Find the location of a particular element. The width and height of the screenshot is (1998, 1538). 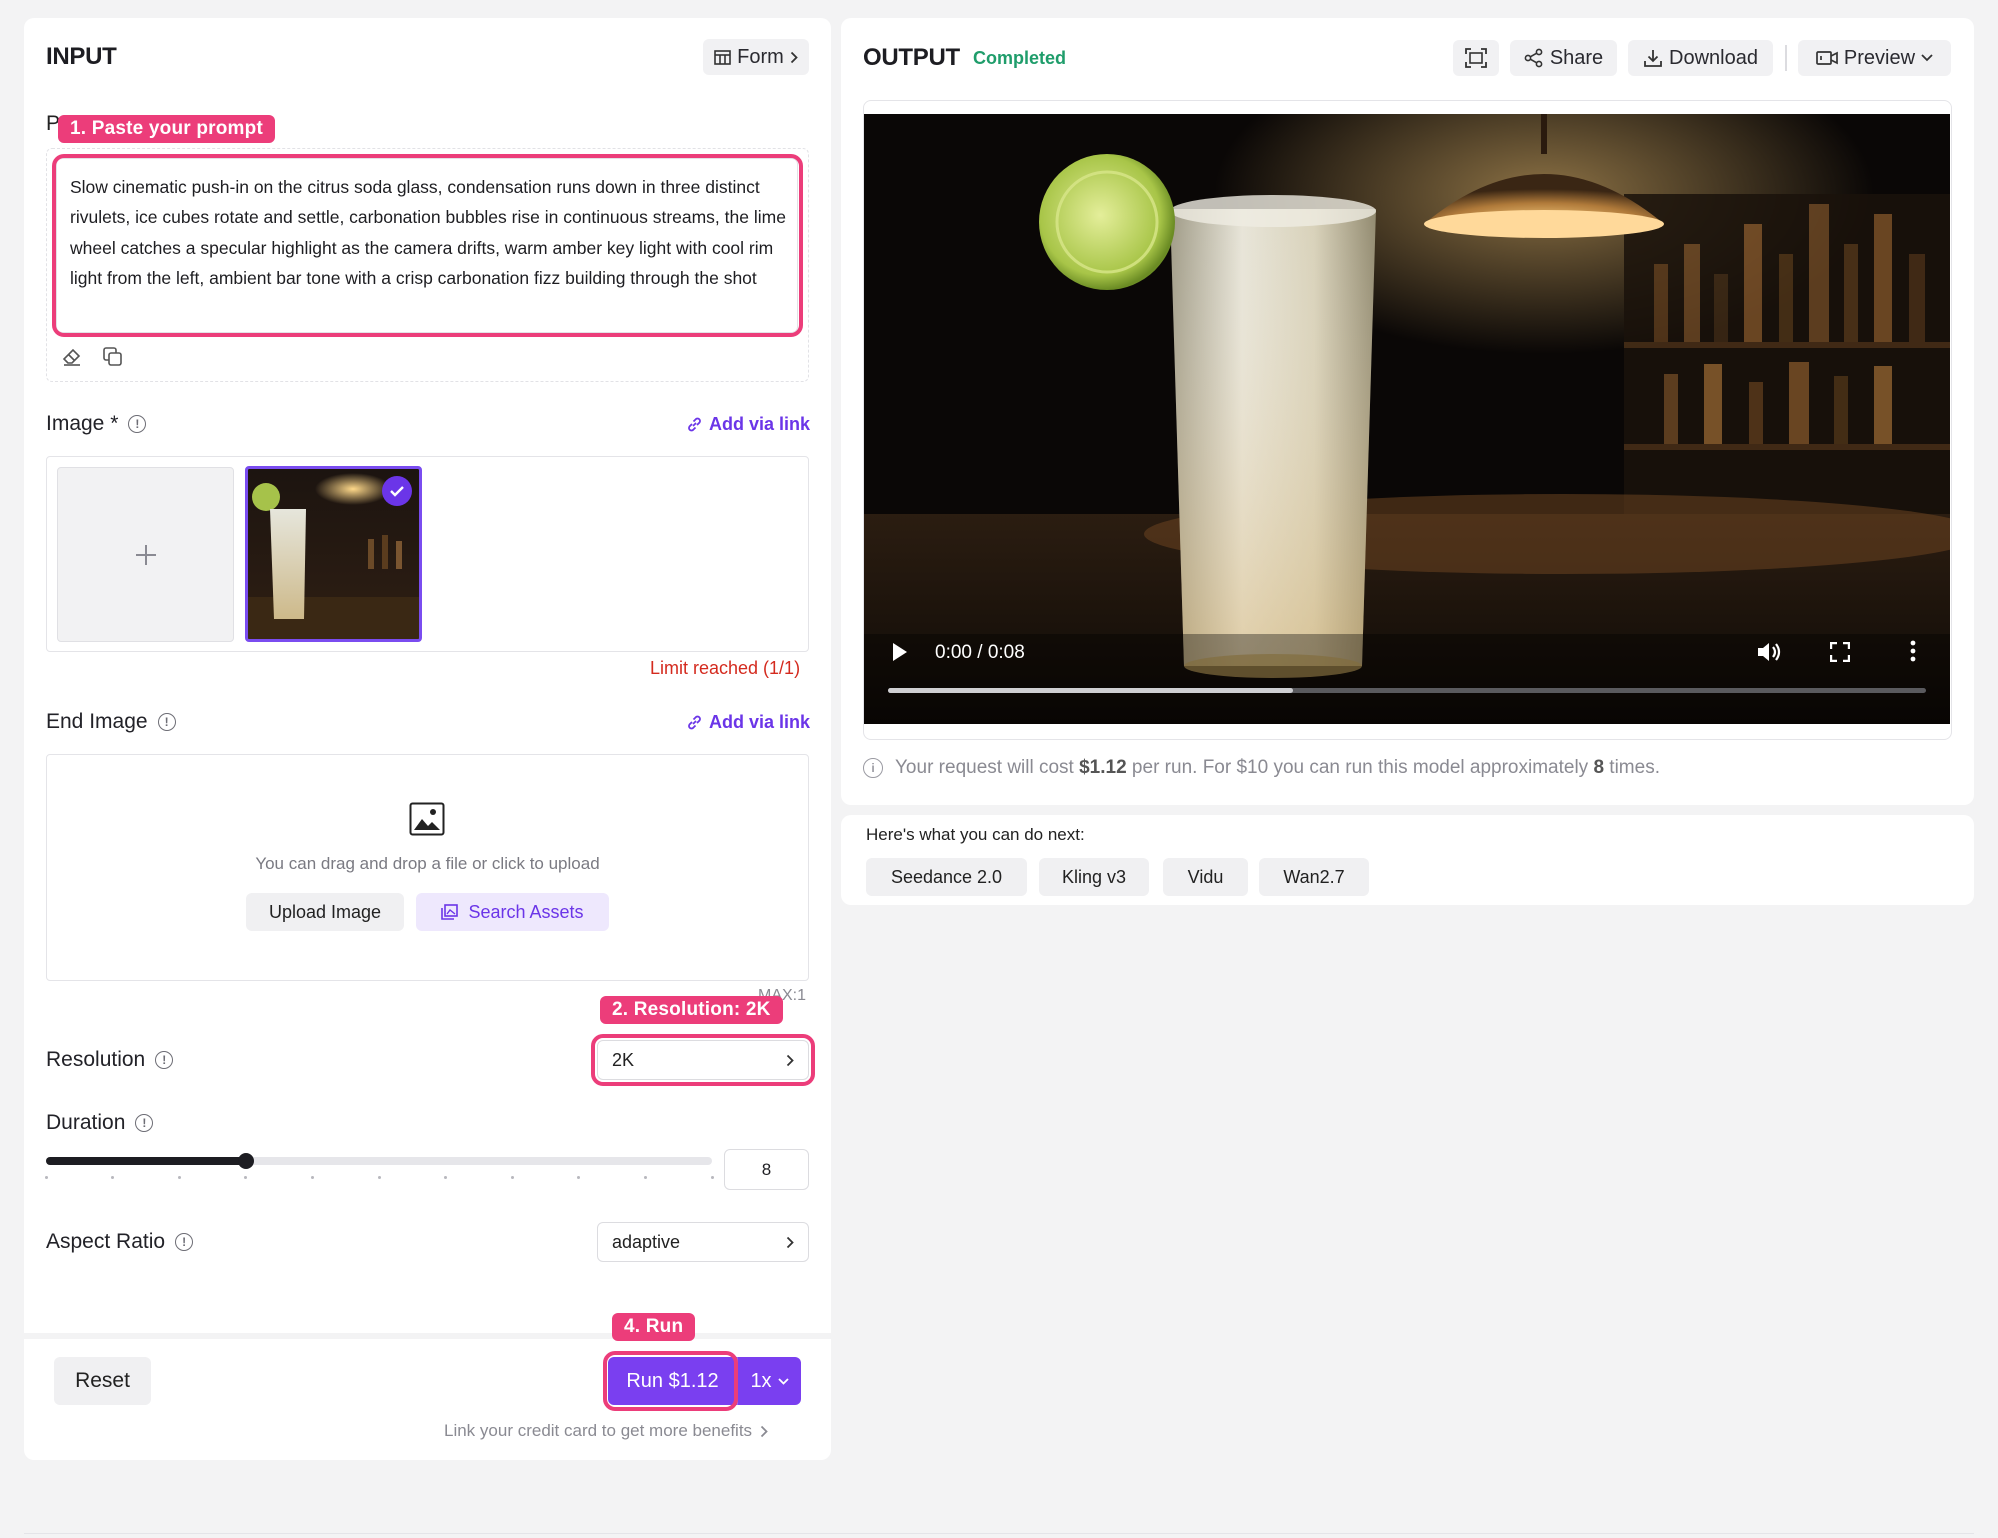

duration-slider-track is located at coordinates (379, 1161).